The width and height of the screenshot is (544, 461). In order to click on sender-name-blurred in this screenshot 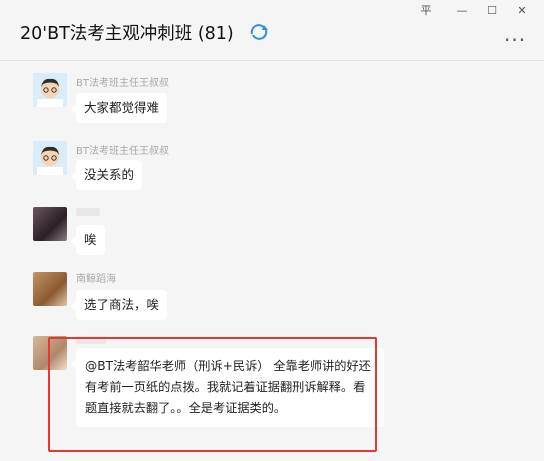, I will do `click(88, 212)`.